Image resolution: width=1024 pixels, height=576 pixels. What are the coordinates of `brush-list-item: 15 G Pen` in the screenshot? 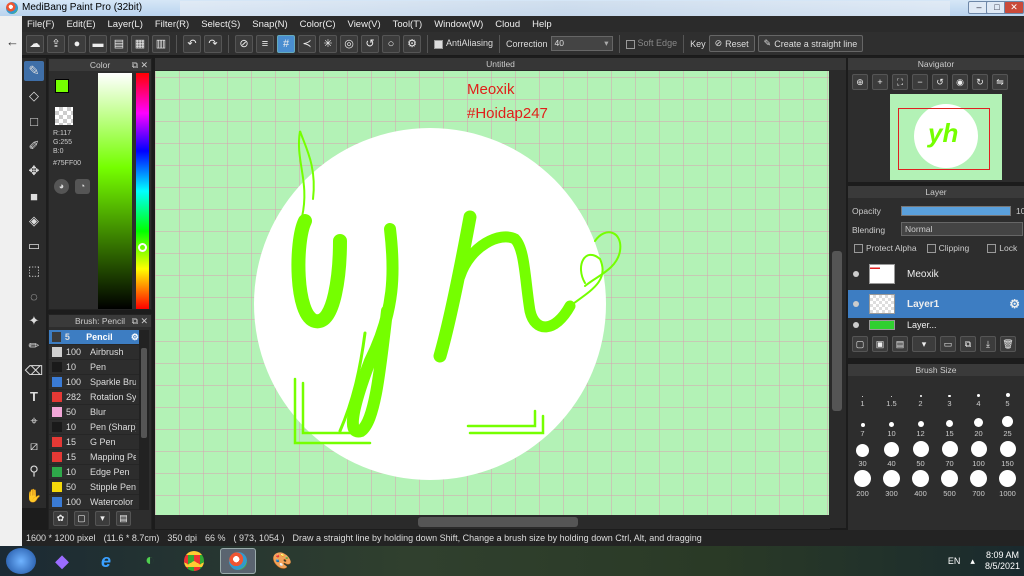 It's located at (94, 442).